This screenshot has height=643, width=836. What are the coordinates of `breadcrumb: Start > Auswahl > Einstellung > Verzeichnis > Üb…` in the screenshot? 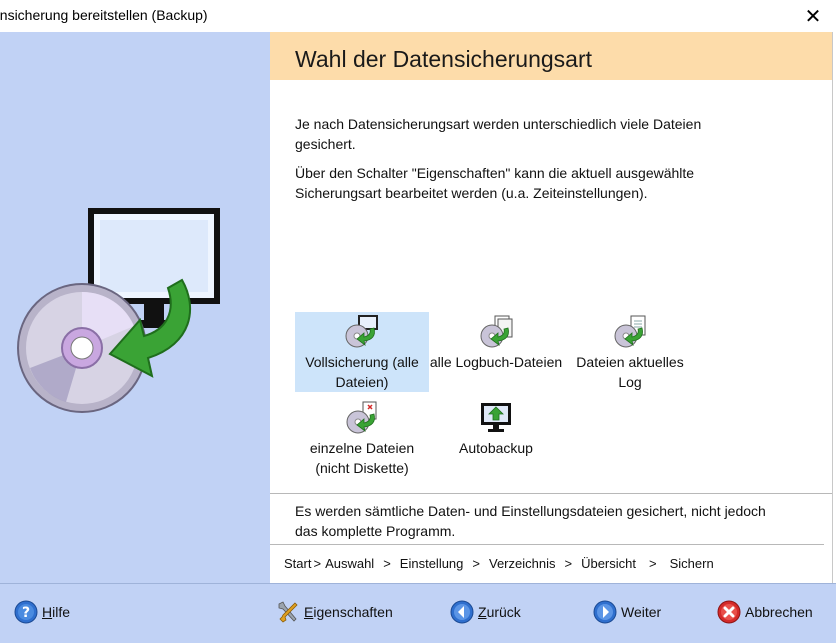 It's located at (499, 563).